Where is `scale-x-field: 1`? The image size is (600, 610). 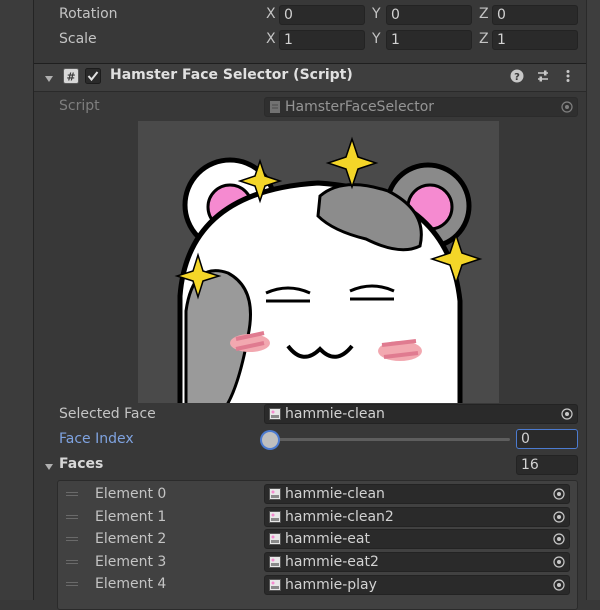
scale-x-field: 1 is located at coordinates (322, 40).